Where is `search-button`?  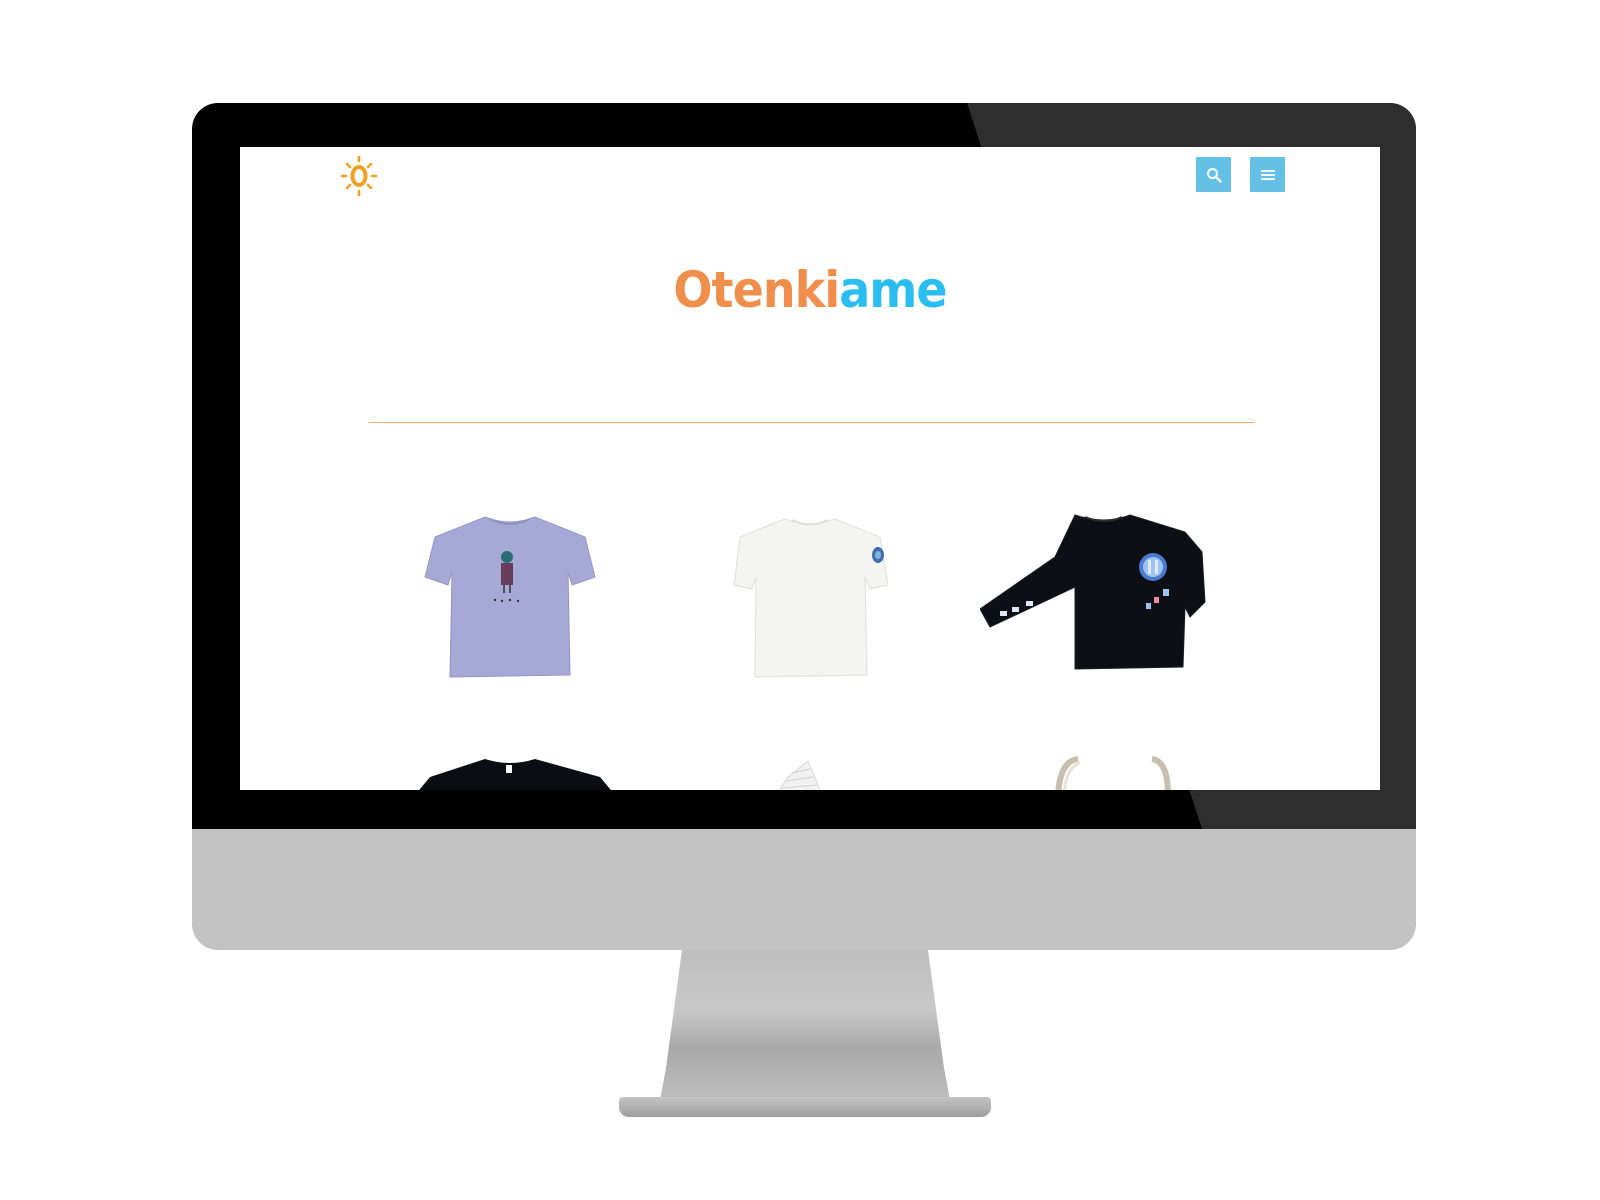 search-button is located at coordinates (1213, 174).